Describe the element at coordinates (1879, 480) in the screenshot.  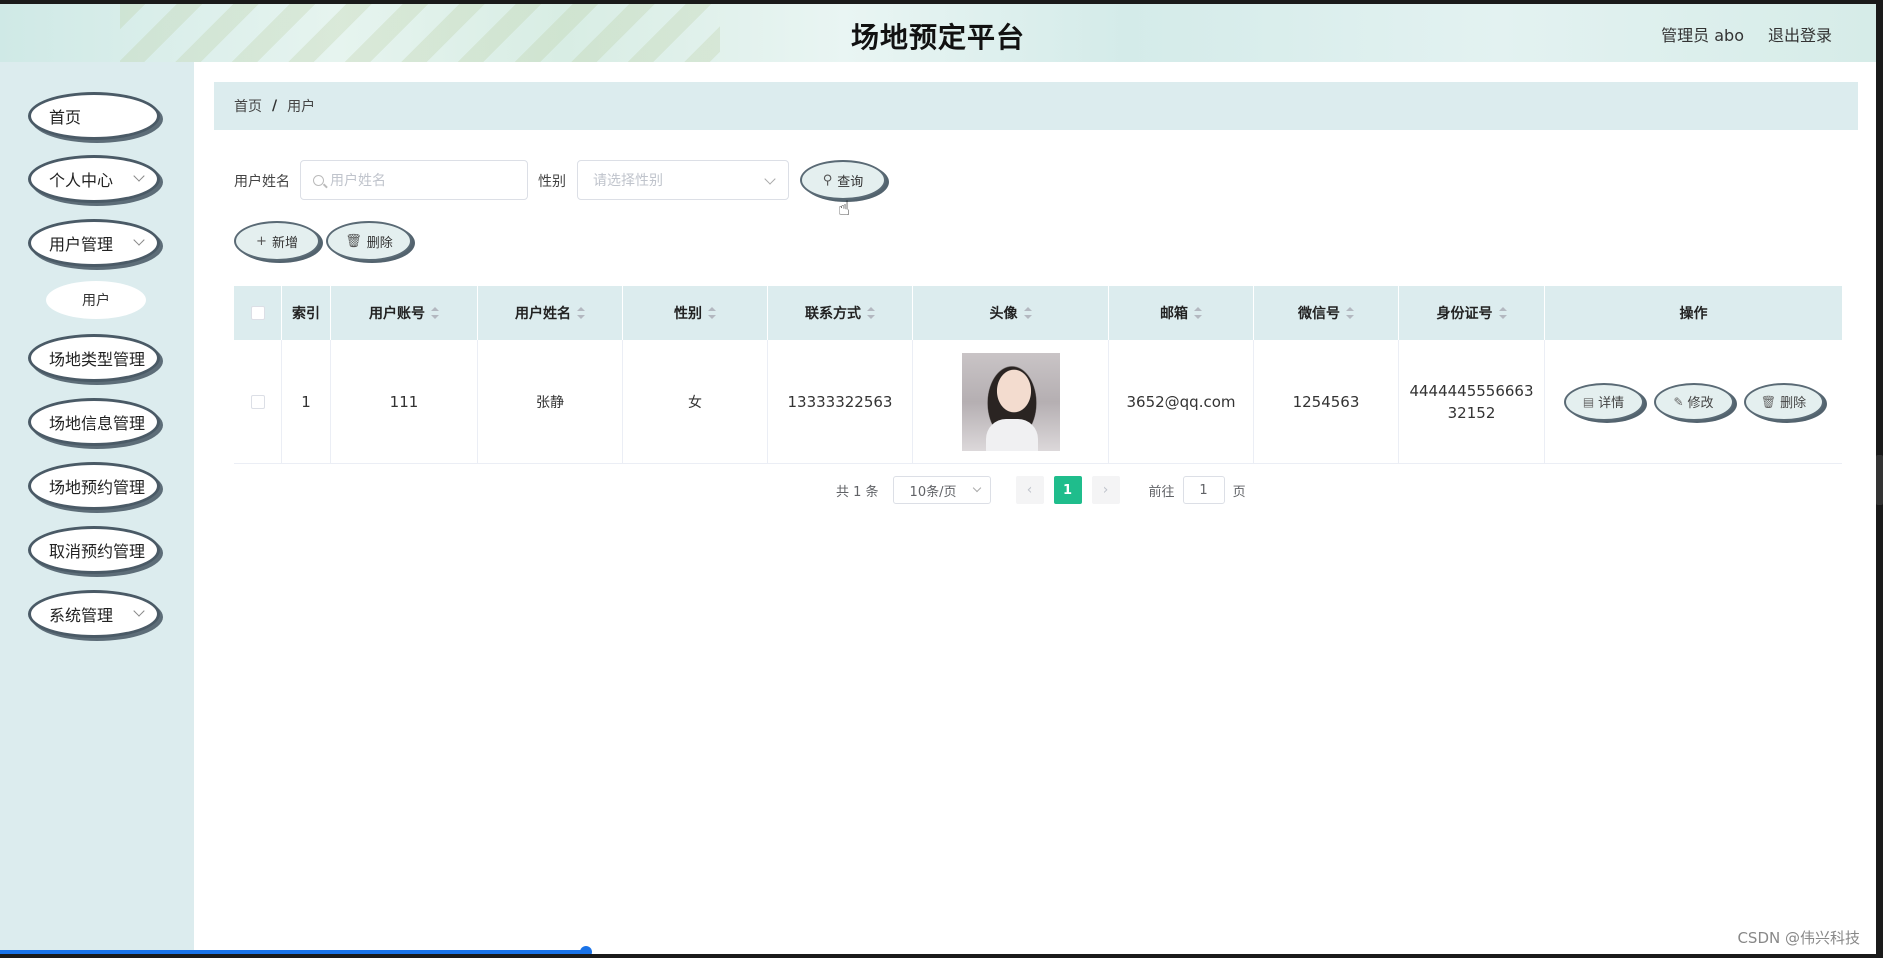
I see `scrollbar-handle` at that location.